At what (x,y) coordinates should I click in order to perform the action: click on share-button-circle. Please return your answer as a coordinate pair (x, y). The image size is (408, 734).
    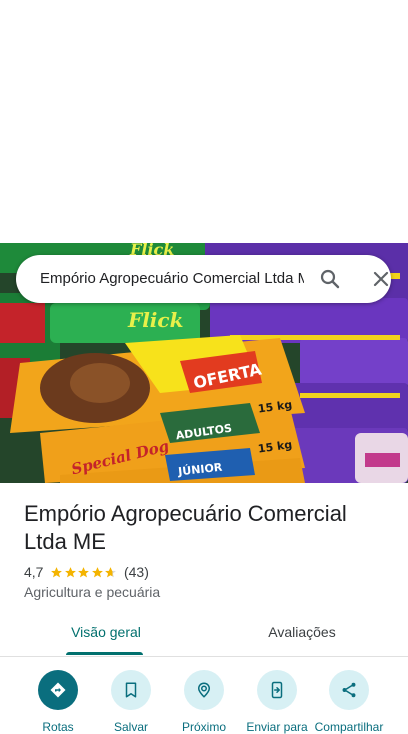
    Looking at the image, I should click on (349, 690).